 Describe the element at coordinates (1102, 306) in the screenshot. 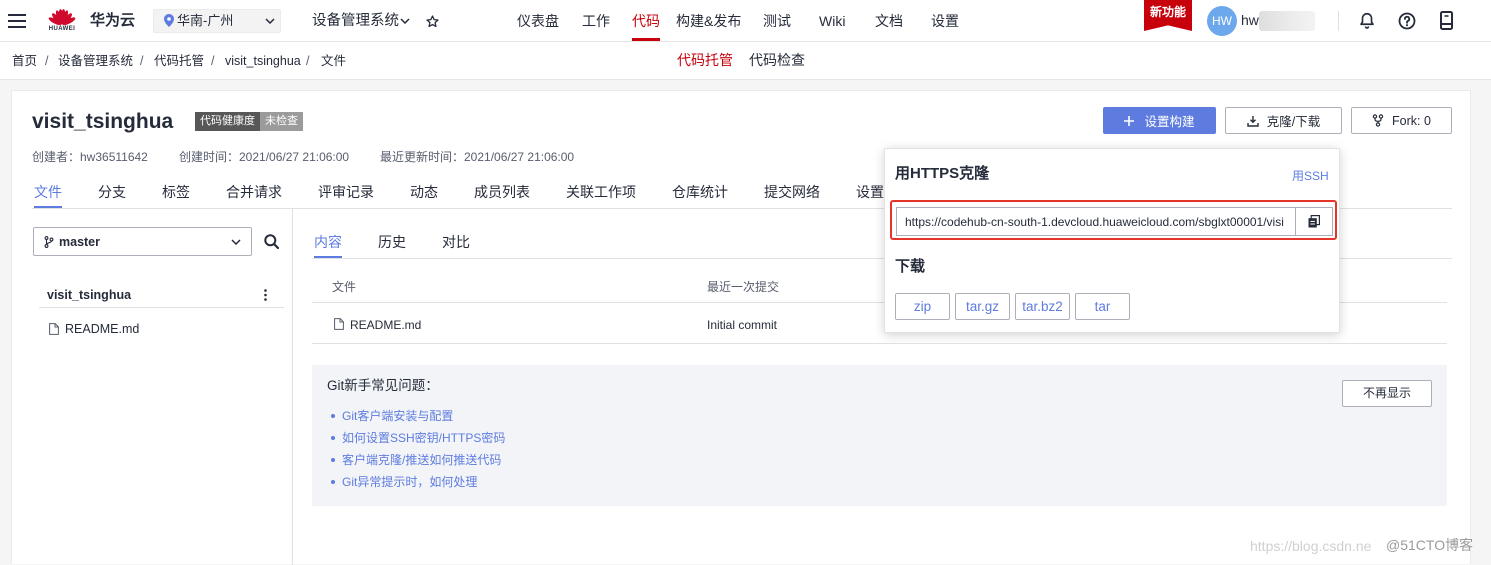

I see `download-tar-button: tar` at that location.